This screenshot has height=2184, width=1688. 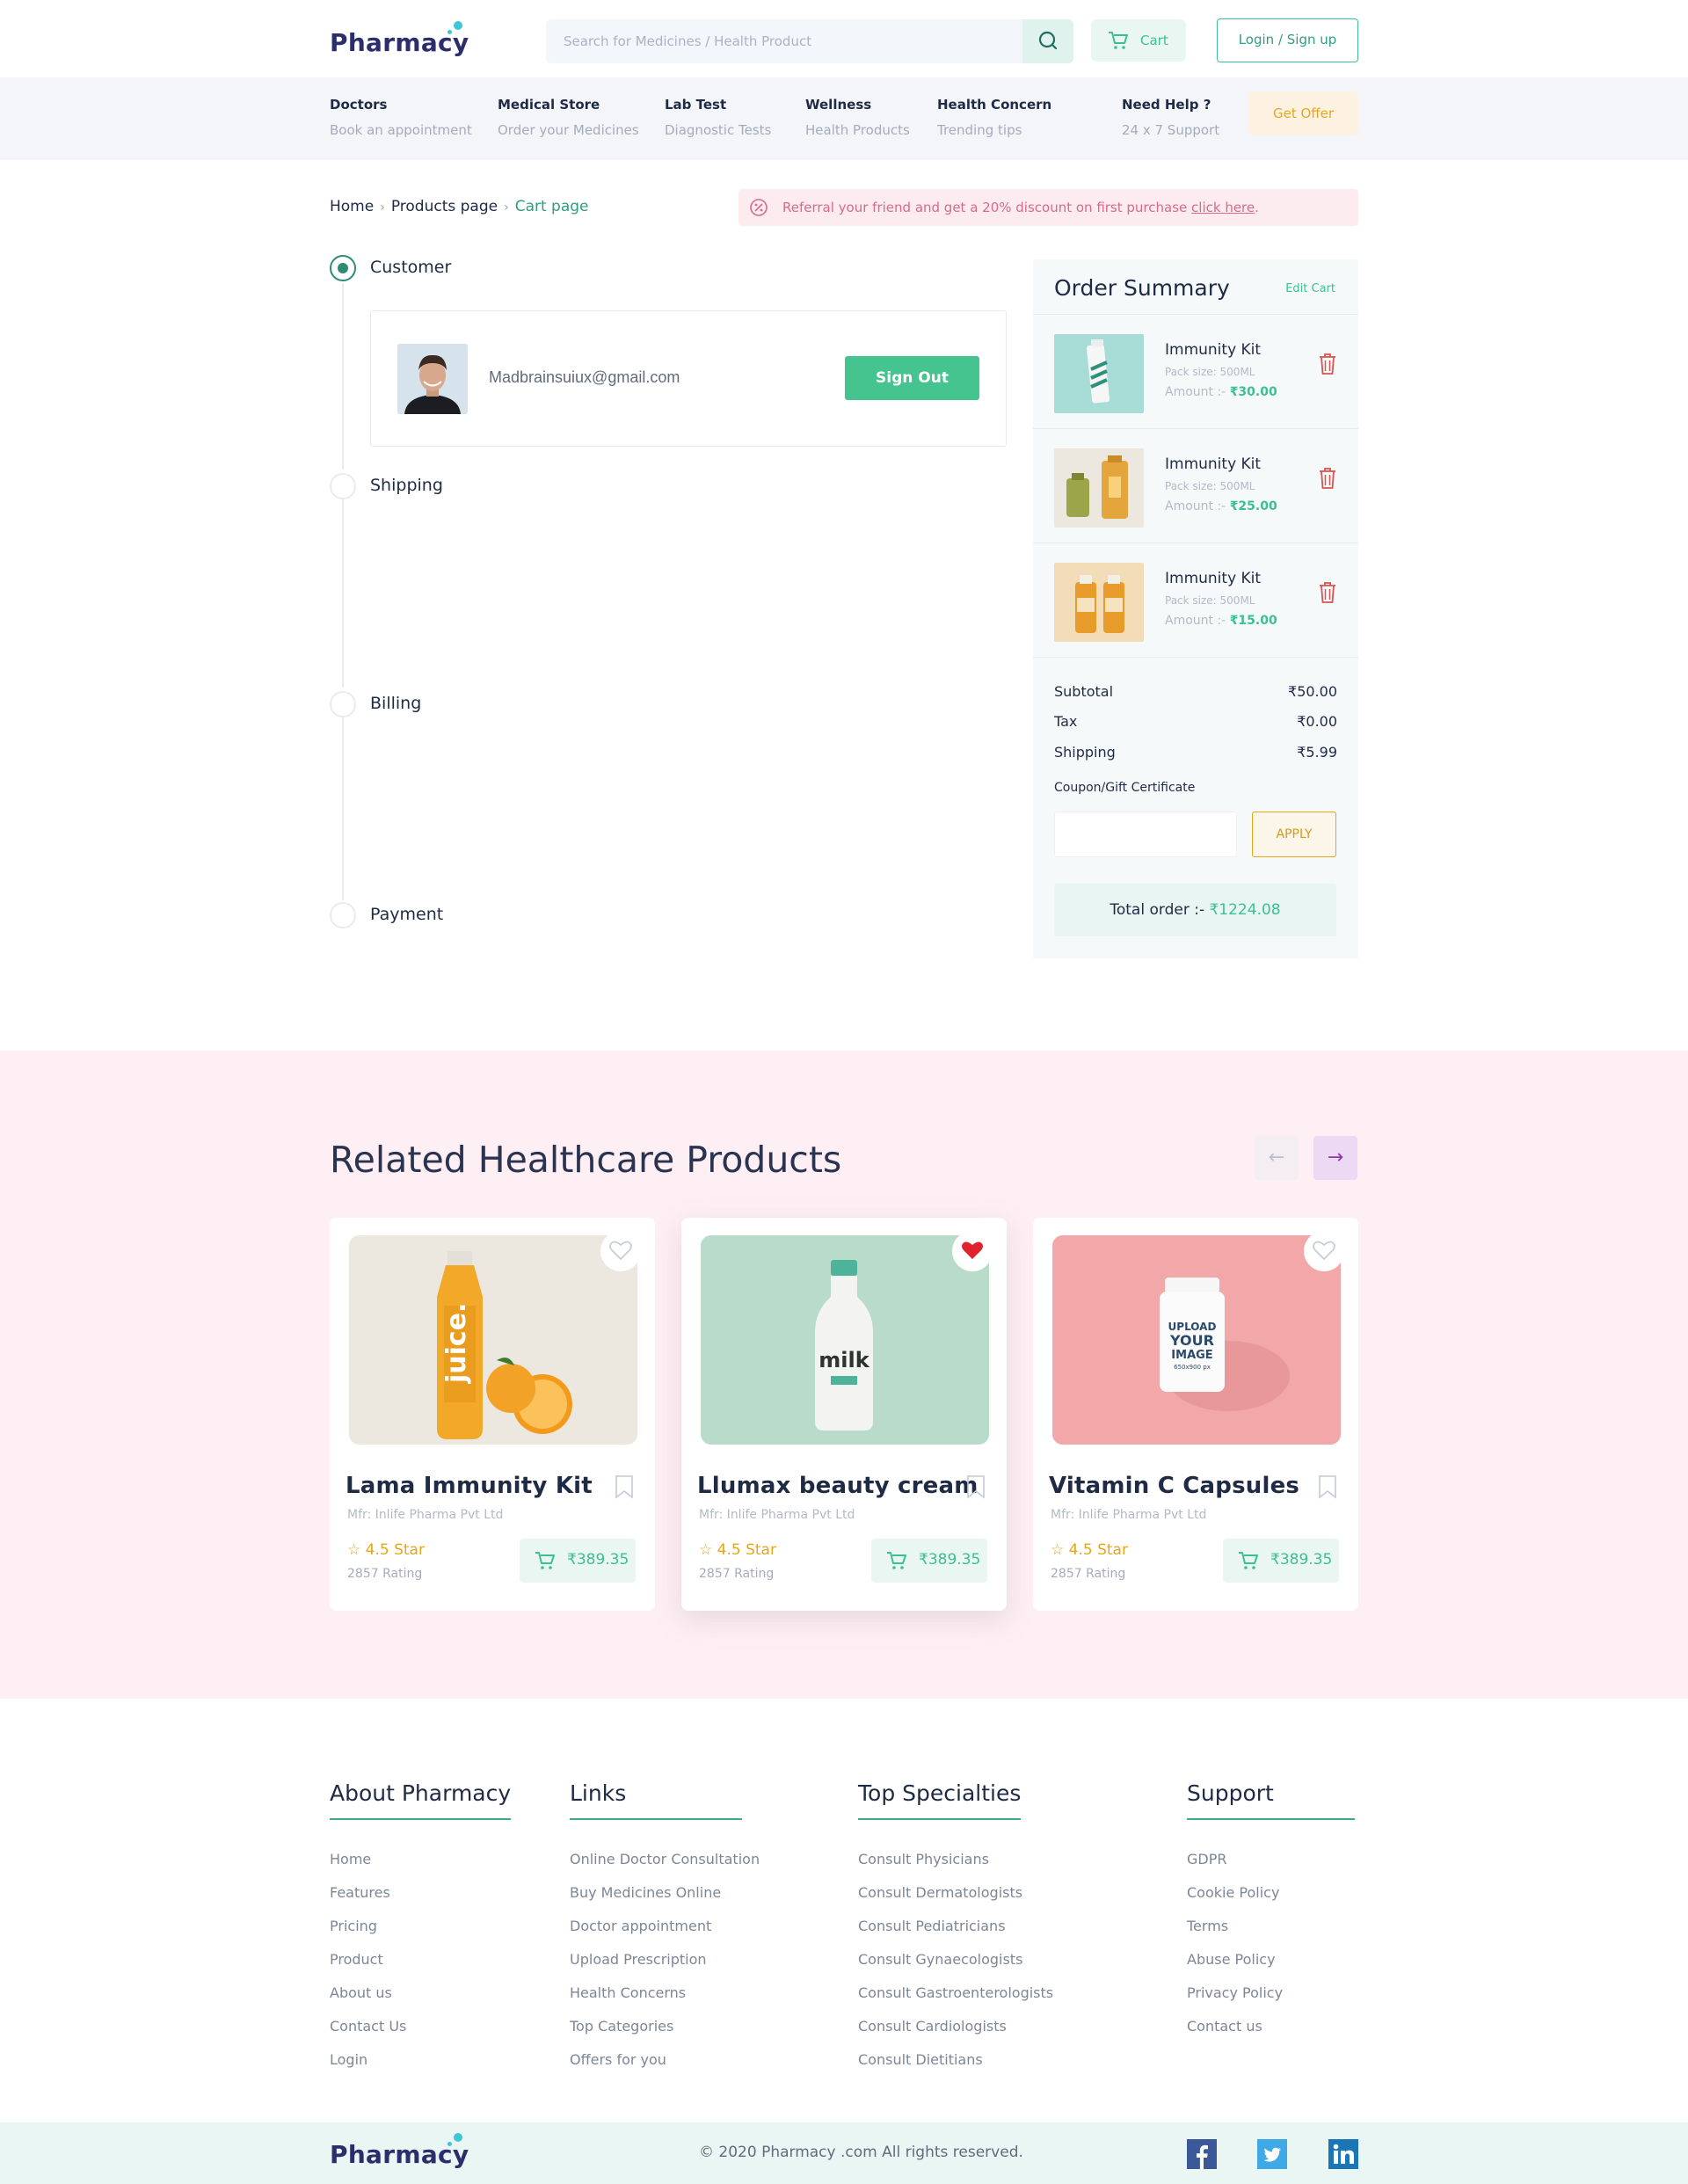 What do you see at coordinates (1138, 40) in the screenshot?
I see `cart-button: Cart` at bounding box center [1138, 40].